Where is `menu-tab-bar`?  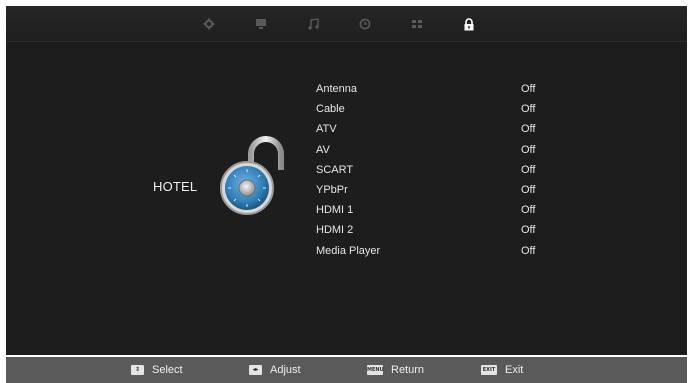
menu-tab-bar is located at coordinates (346, 24).